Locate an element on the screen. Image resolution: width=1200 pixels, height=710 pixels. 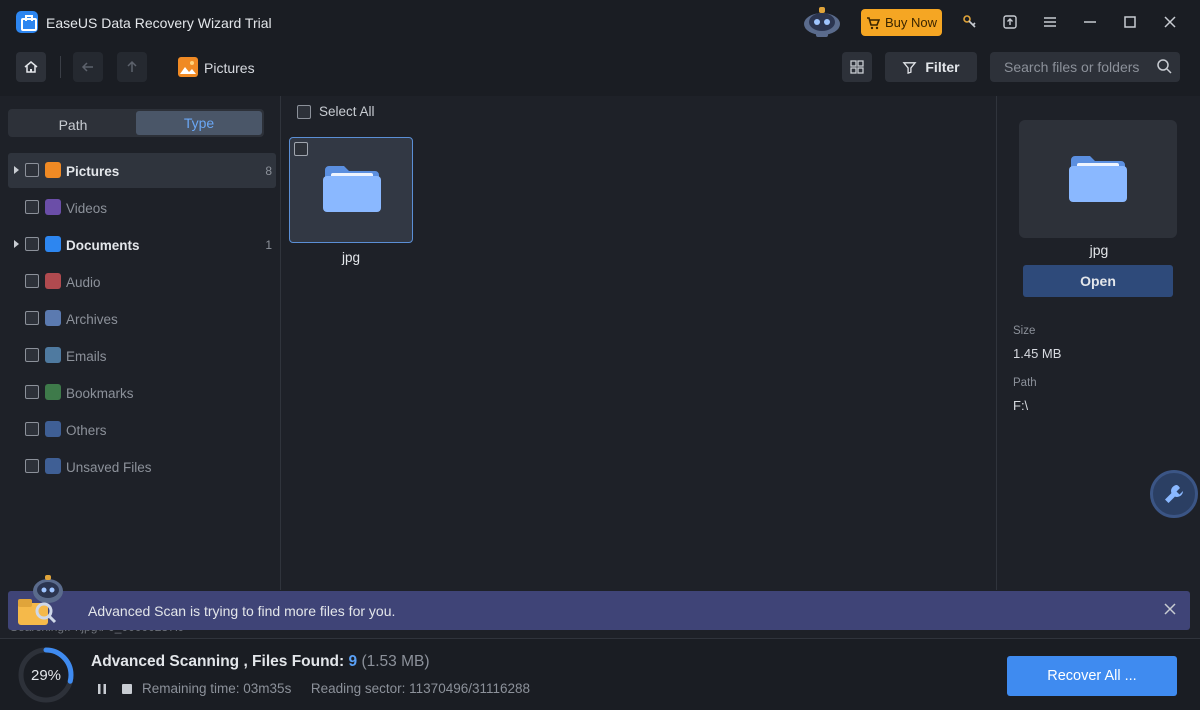
size-label: Size is located at coordinates (1024, 331).